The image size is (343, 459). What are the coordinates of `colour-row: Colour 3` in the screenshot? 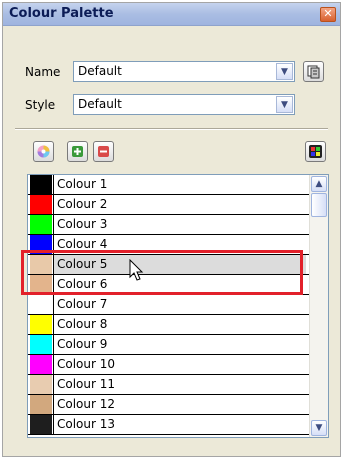 It's located at (168, 225).